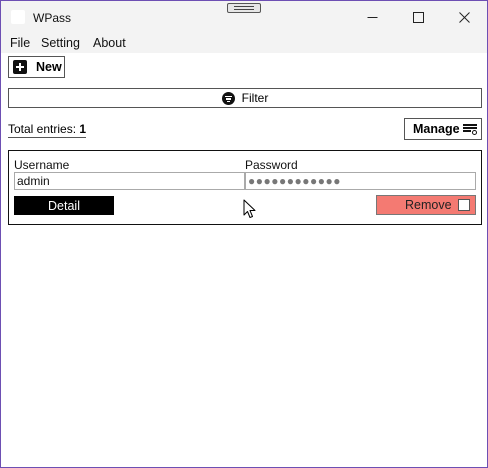  I want to click on password-field: ●●●●●●●●●●●●, so click(360, 181).